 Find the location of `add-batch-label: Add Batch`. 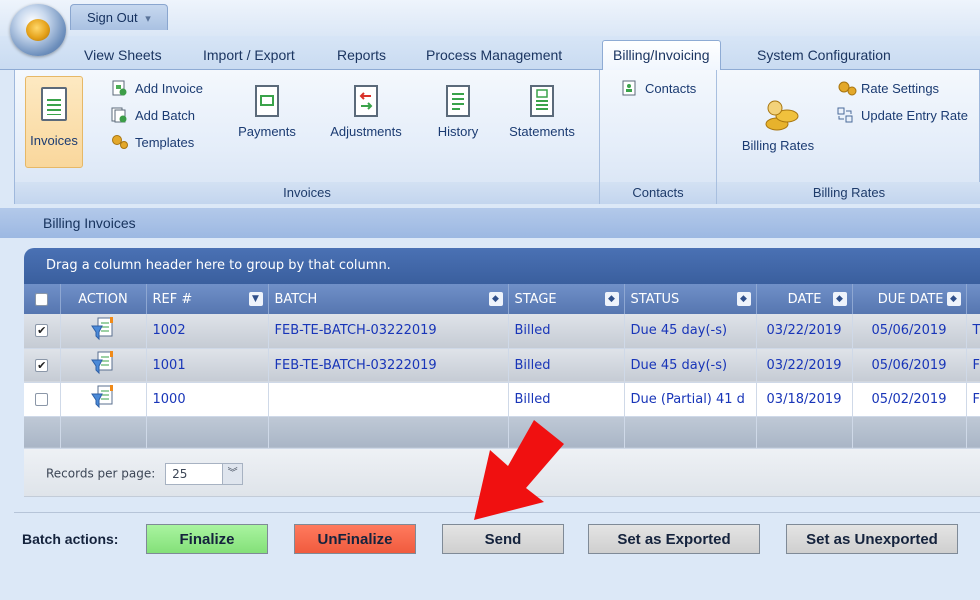

add-batch-label: Add Batch is located at coordinates (165, 115).